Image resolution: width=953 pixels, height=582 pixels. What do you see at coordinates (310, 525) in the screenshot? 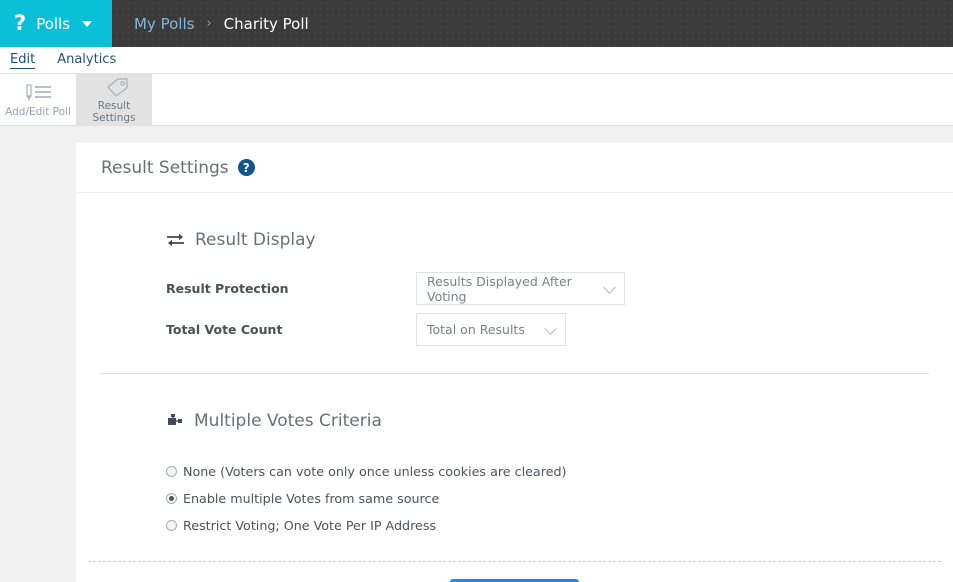
I see `radio-label: Restrict Voting; One Vote Per IP Address` at bounding box center [310, 525].